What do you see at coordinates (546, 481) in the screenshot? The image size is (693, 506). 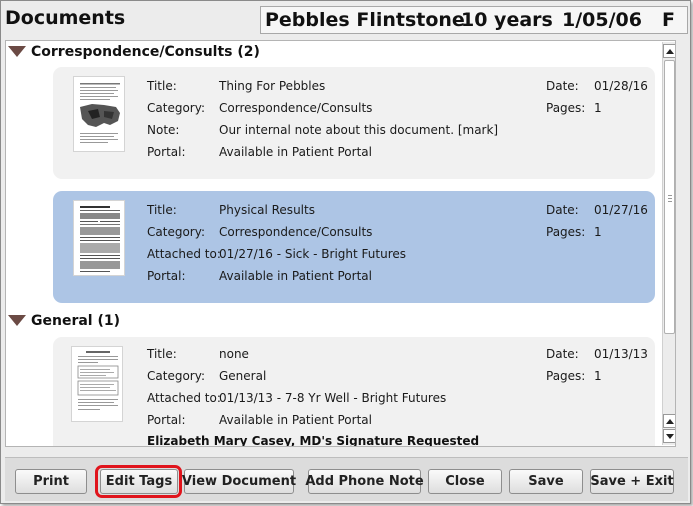 I see `save-button: Save` at bounding box center [546, 481].